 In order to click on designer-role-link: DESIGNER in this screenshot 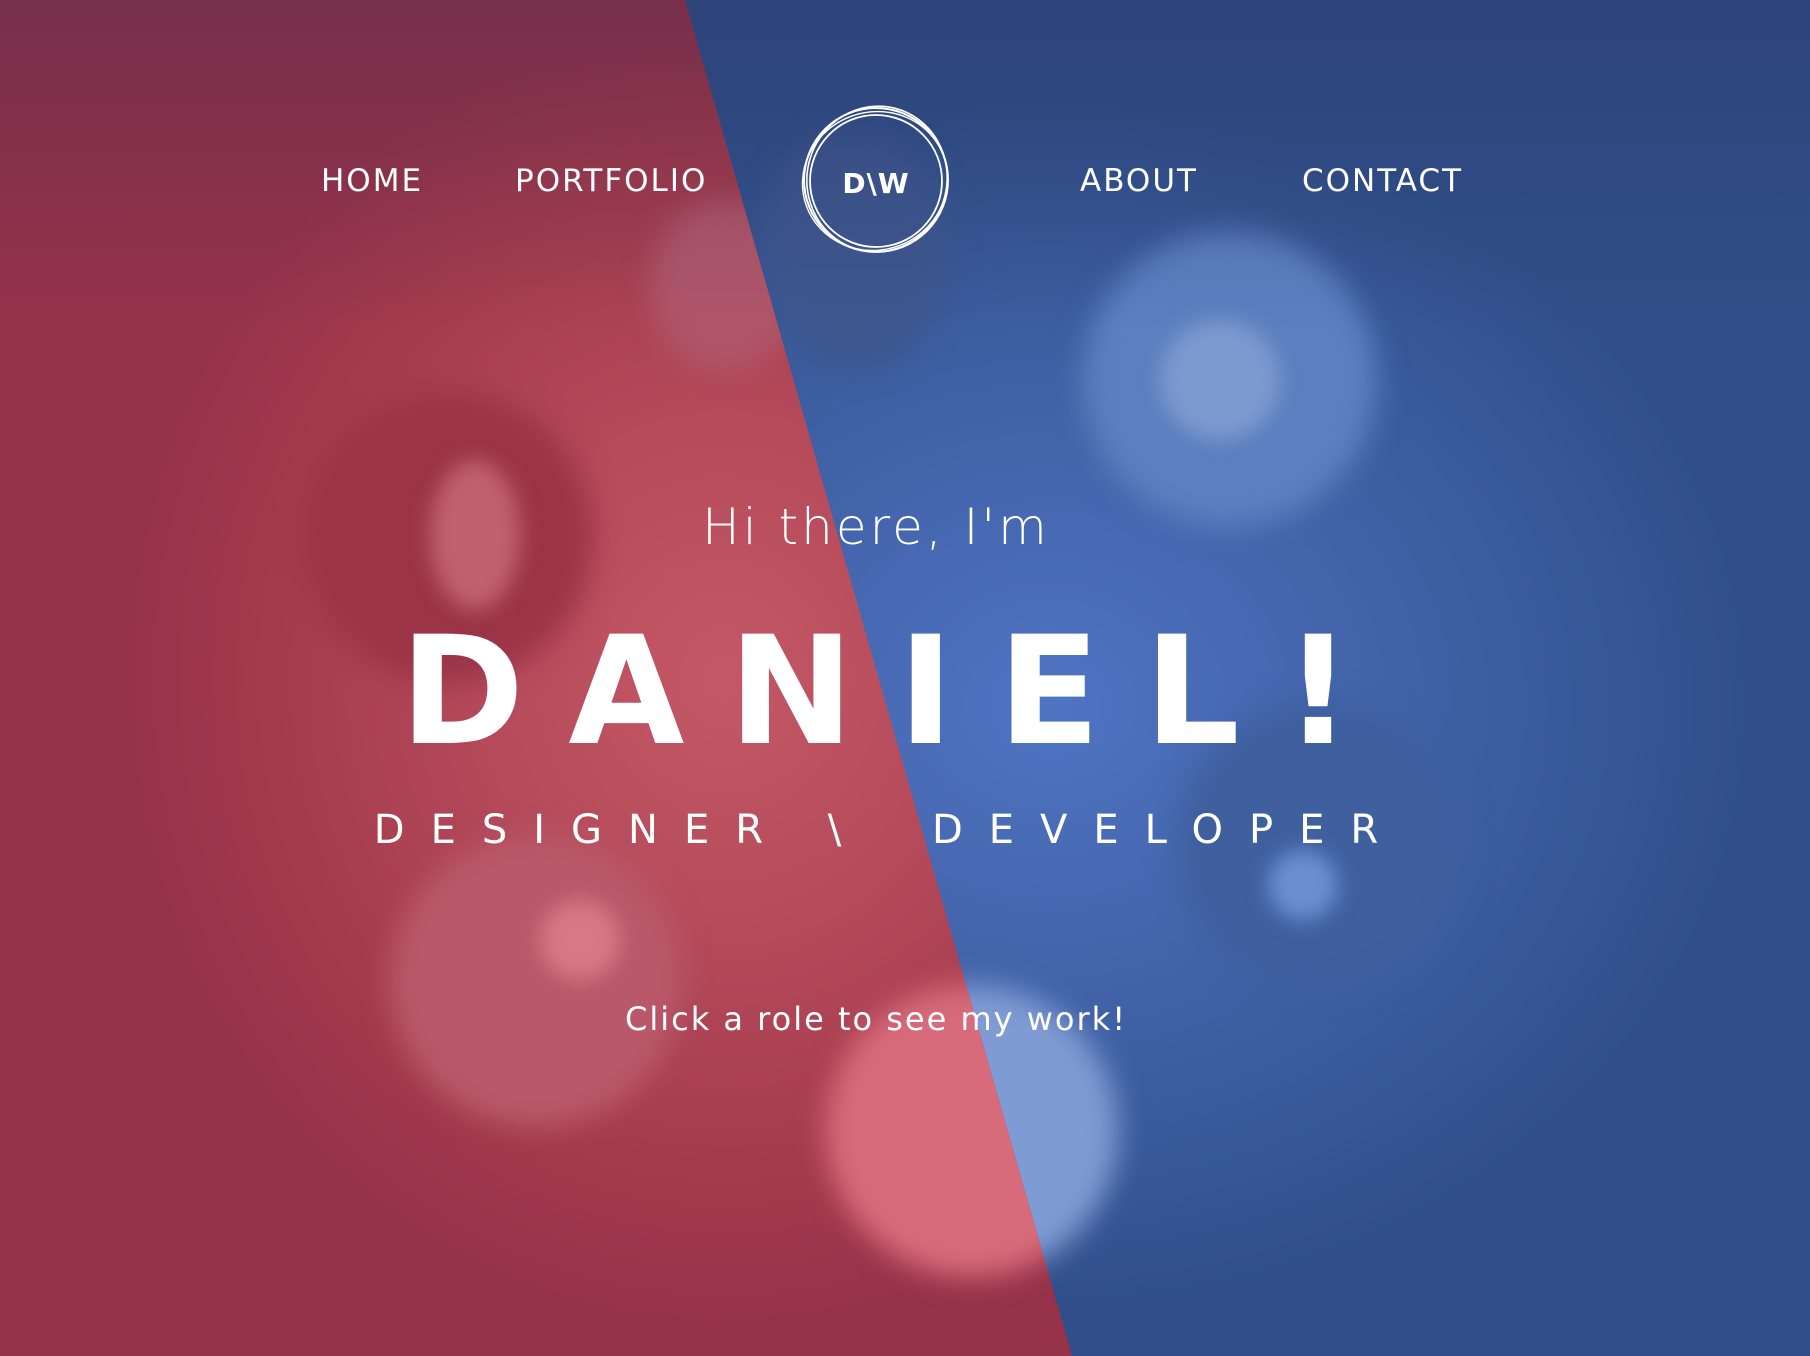, I will do `click(581, 830)`.